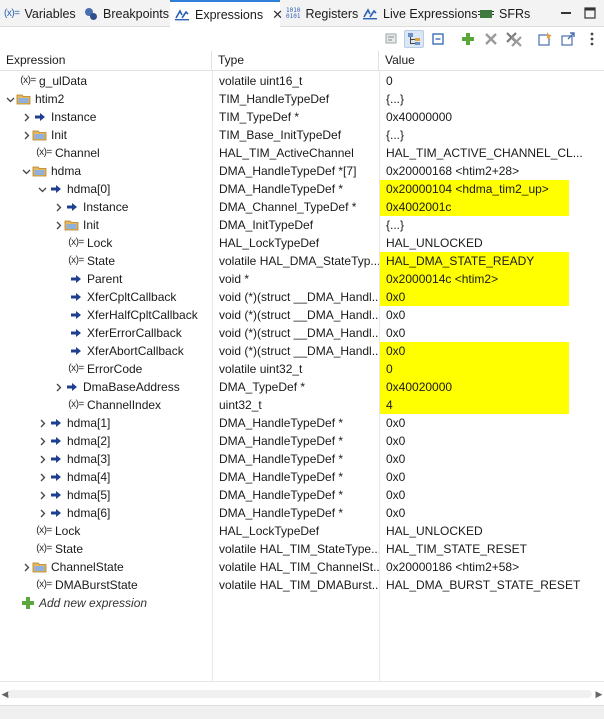 This screenshot has width=604, height=719. Describe the element at coordinates (568, 39) in the screenshot. I see `pin-view-icon` at that location.